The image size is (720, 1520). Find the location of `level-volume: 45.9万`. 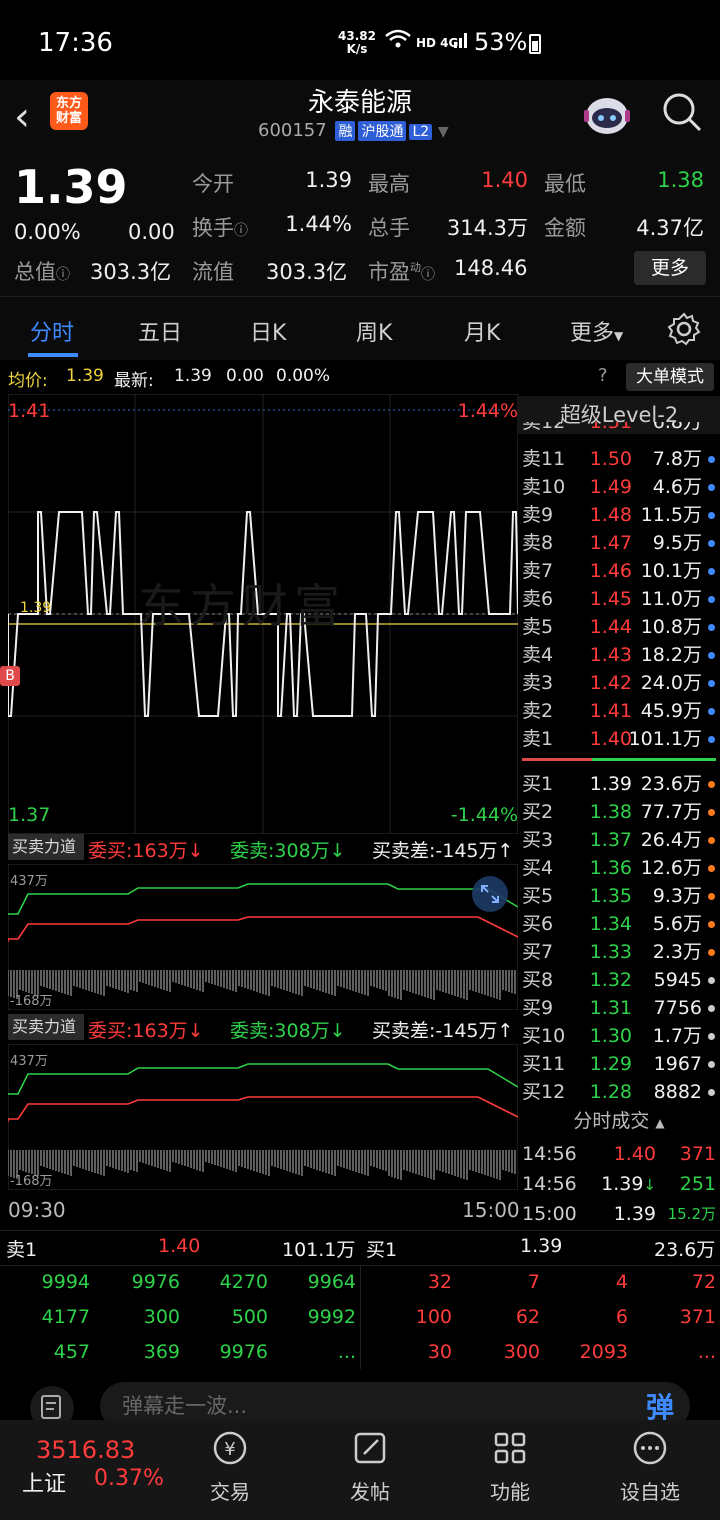

level-volume: 45.9万 is located at coordinates (671, 711).